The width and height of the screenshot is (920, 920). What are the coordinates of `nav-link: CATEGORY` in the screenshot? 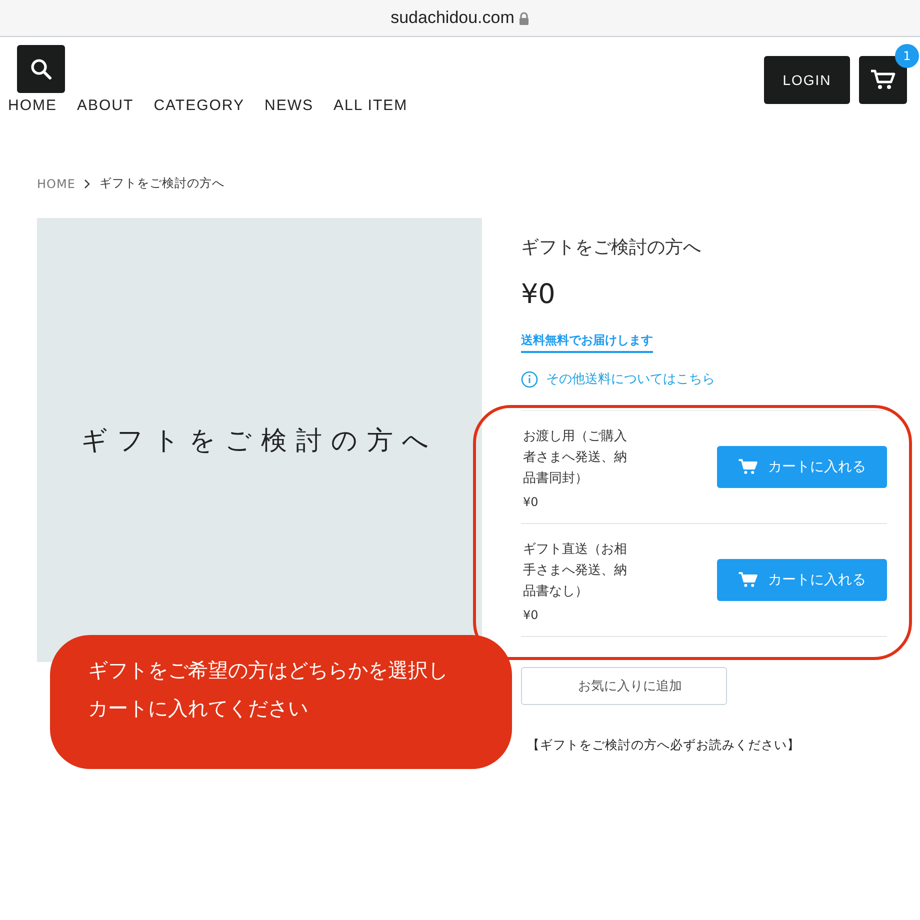 It's located at (199, 105).